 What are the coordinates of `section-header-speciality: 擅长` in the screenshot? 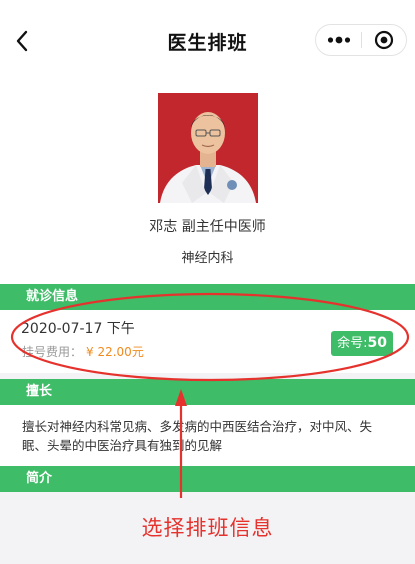 It's located at (207, 392).